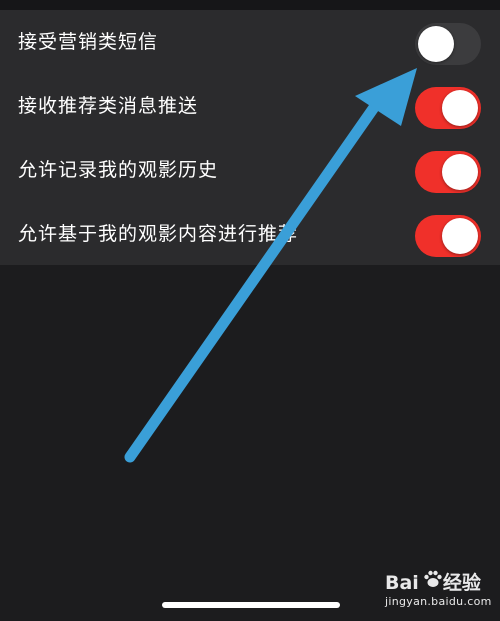 Image resolution: width=500 pixels, height=621 pixels. What do you see at coordinates (461, 583) in the screenshot?
I see `watermark-brand-right: 经验` at bounding box center [461, 583].